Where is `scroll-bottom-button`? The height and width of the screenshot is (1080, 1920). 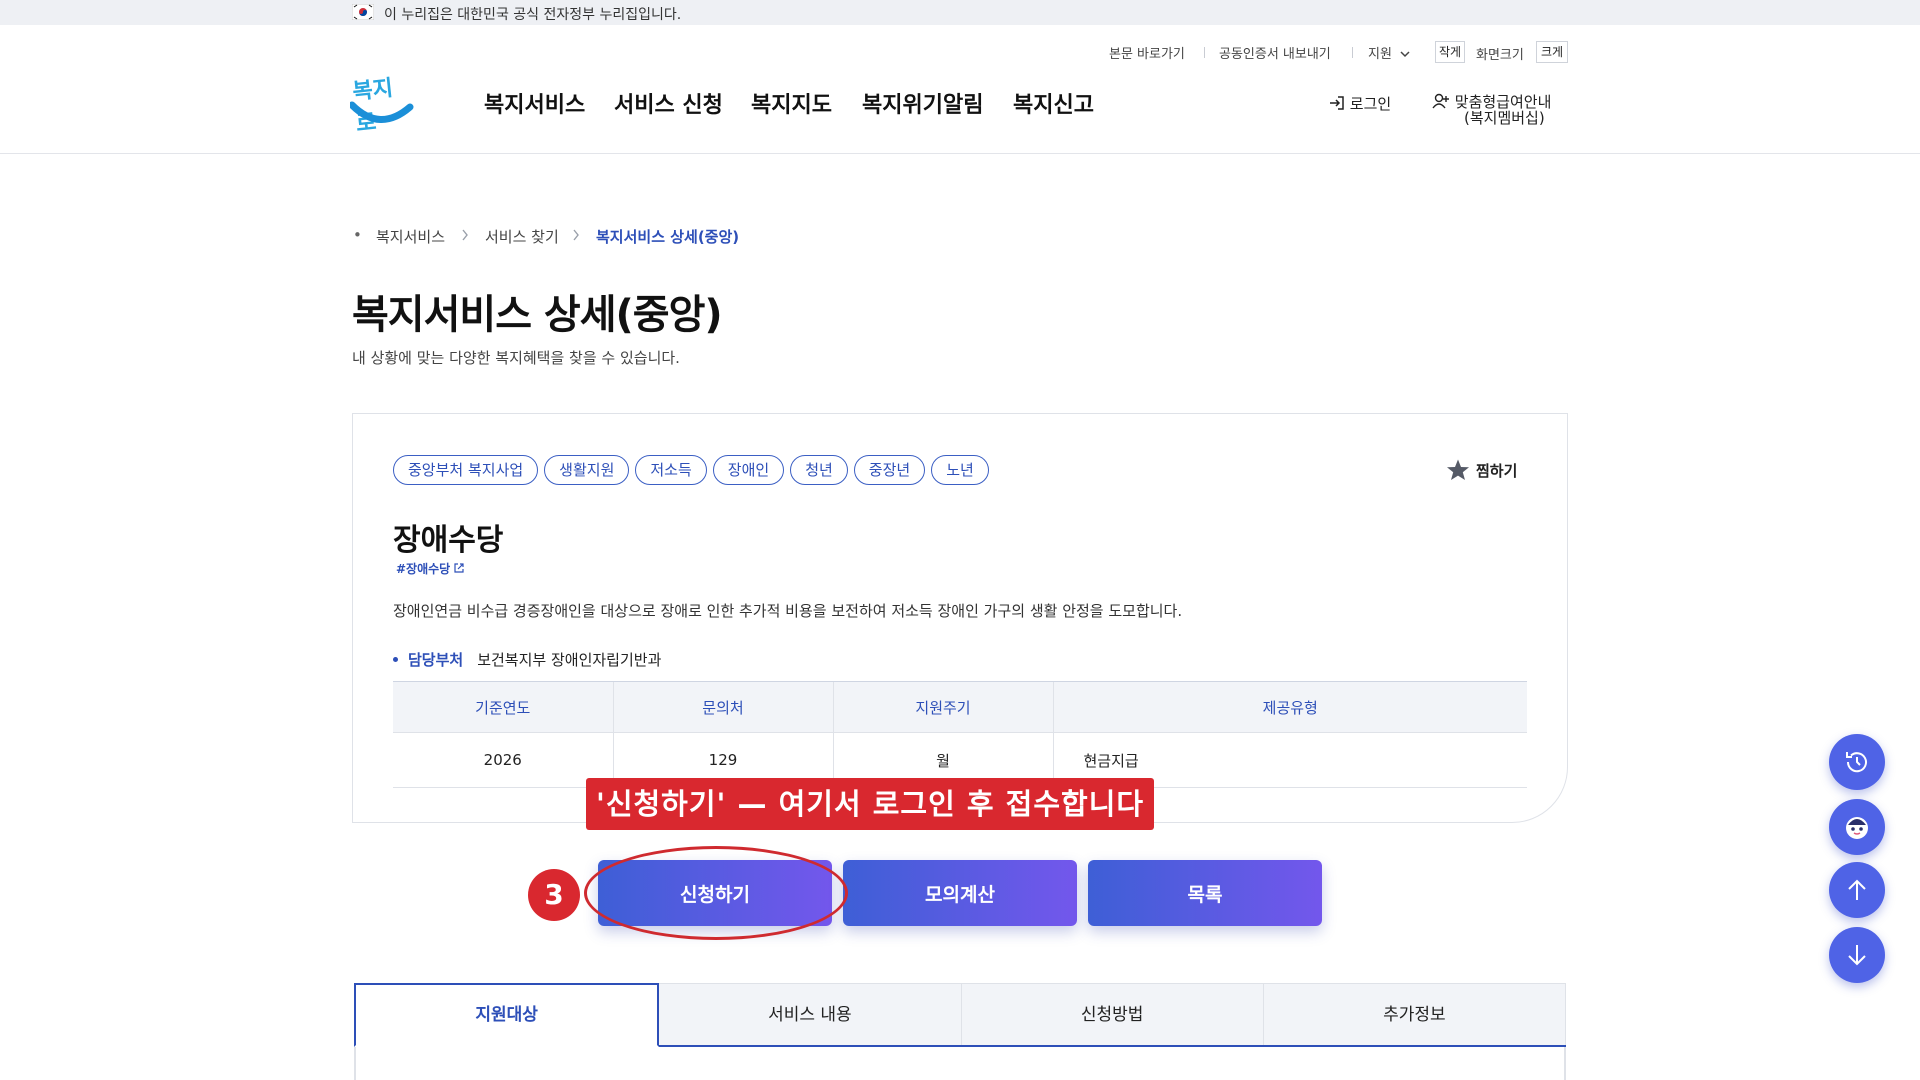
scroll-bottom-button is located at coordinates (1857, 955).